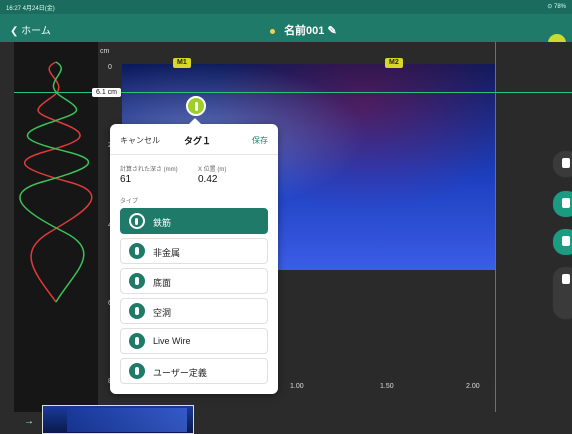  I want to click on scan-title-text: 名前001, so click(304, 31).